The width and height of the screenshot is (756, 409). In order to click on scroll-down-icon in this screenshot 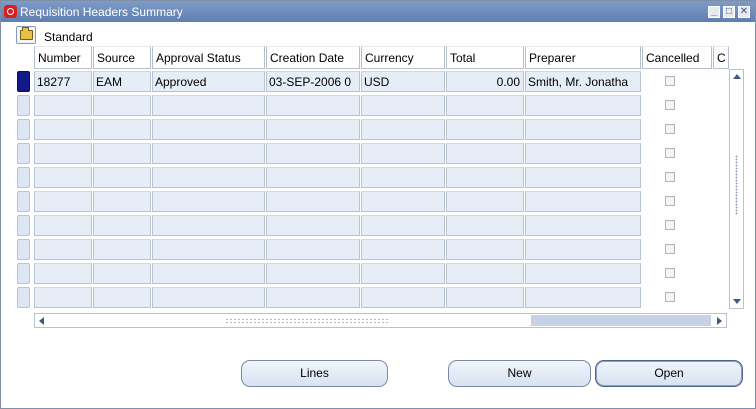, I will do `click(737, 301)`.